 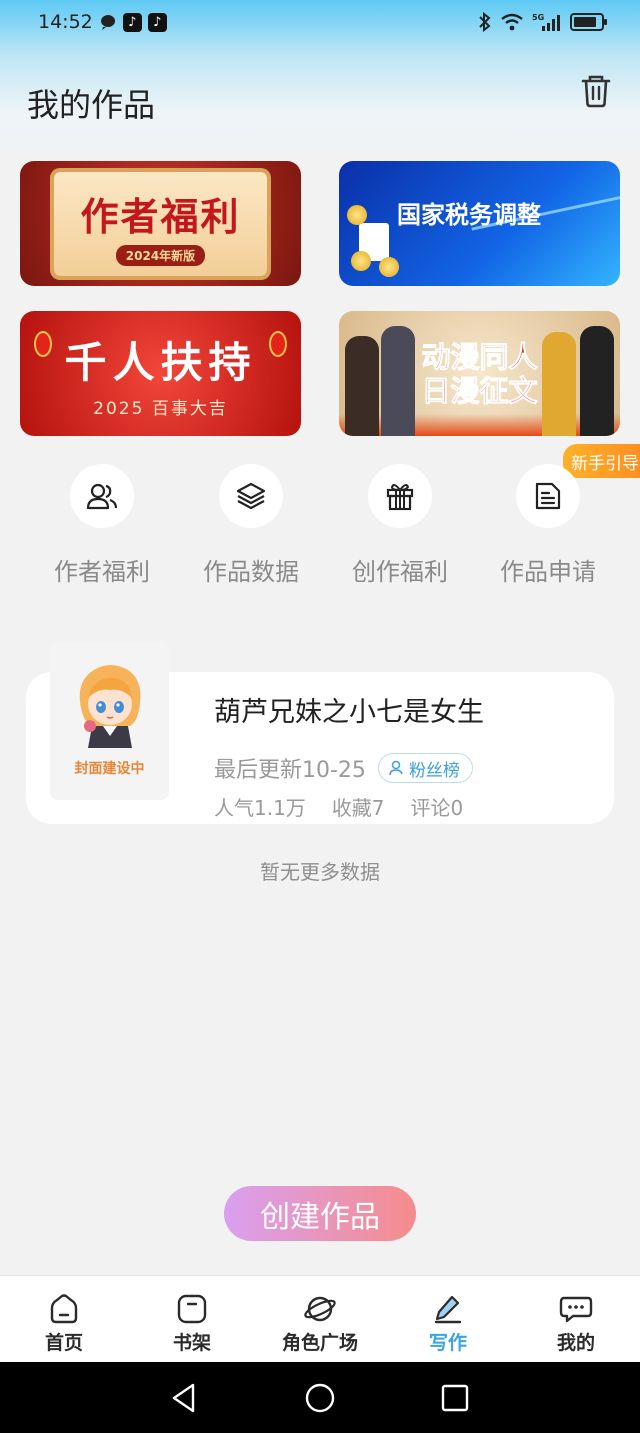 I want to click on banner-thousand-support: 千人扶持 2025 百事大吉, so click(x=160, y=373).